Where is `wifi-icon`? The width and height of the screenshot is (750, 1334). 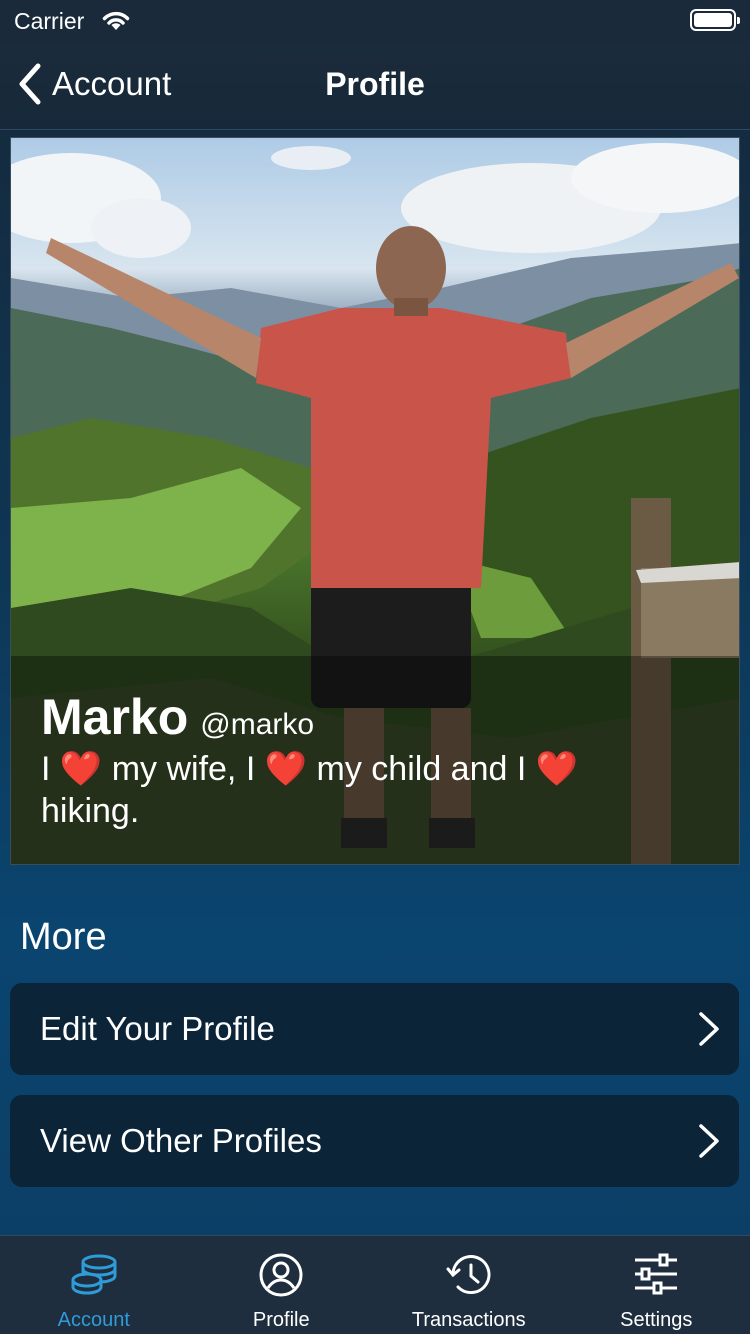 wifi-icon is located at coordinates (116, 20).